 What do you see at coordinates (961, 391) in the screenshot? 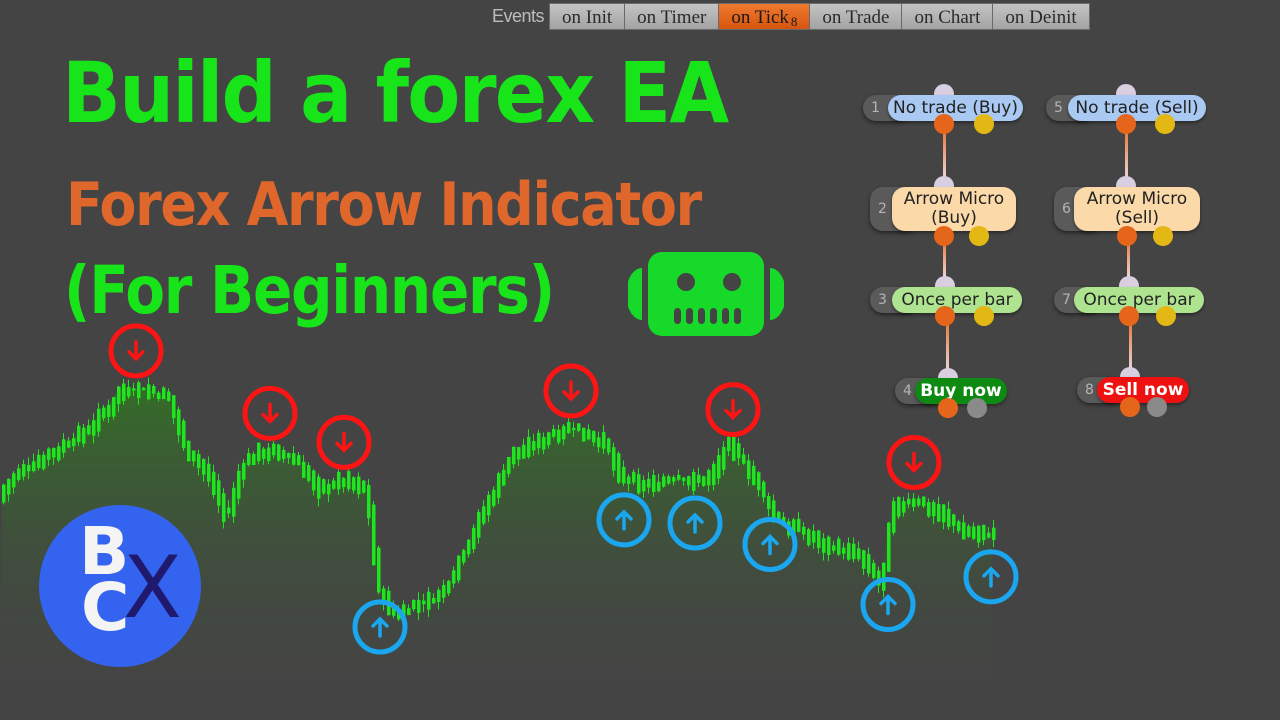
I see `node-label: Buy now` at bounding box center [961, 391].